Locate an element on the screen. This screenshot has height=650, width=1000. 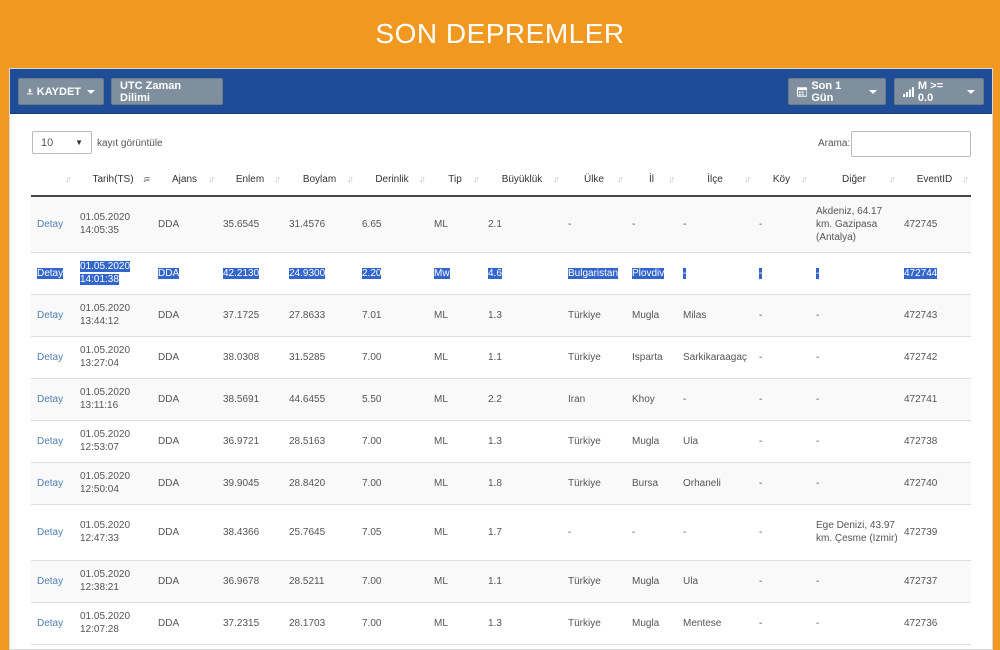
column-header: ↓↑ is located at coordinates (52, 180).